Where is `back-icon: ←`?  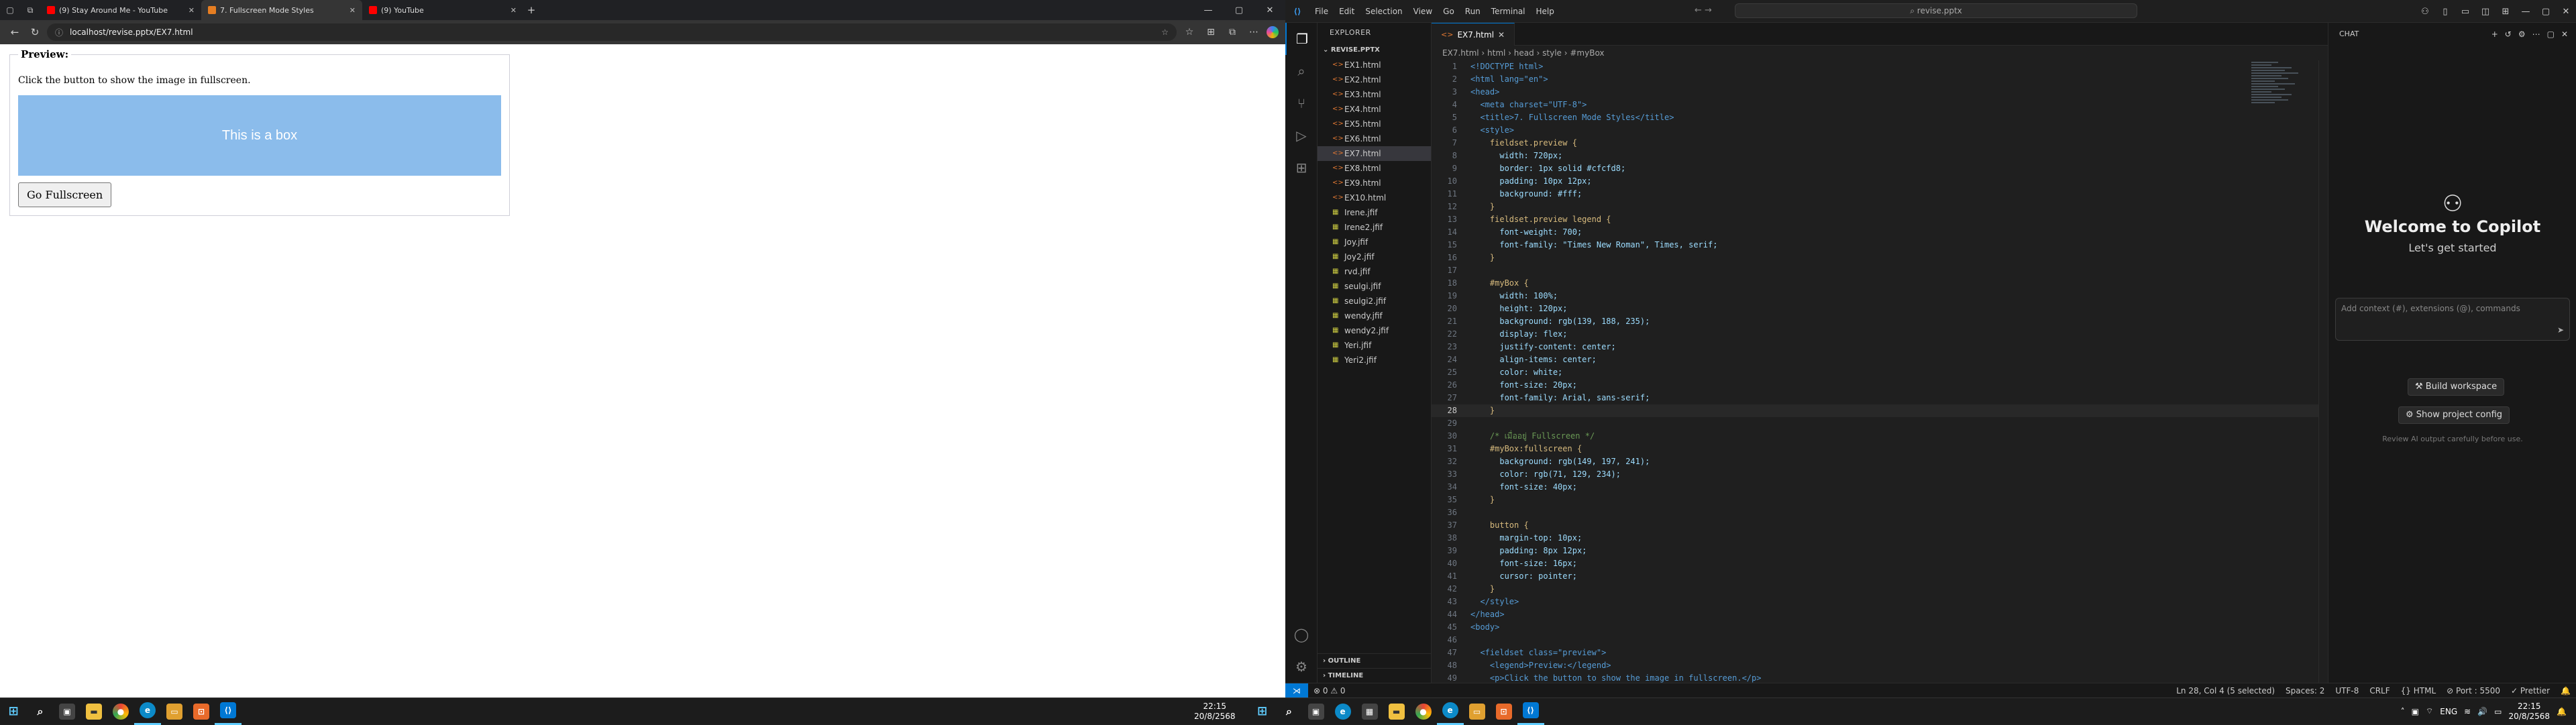
back-icon: ← is located at coordinates (15, 32).